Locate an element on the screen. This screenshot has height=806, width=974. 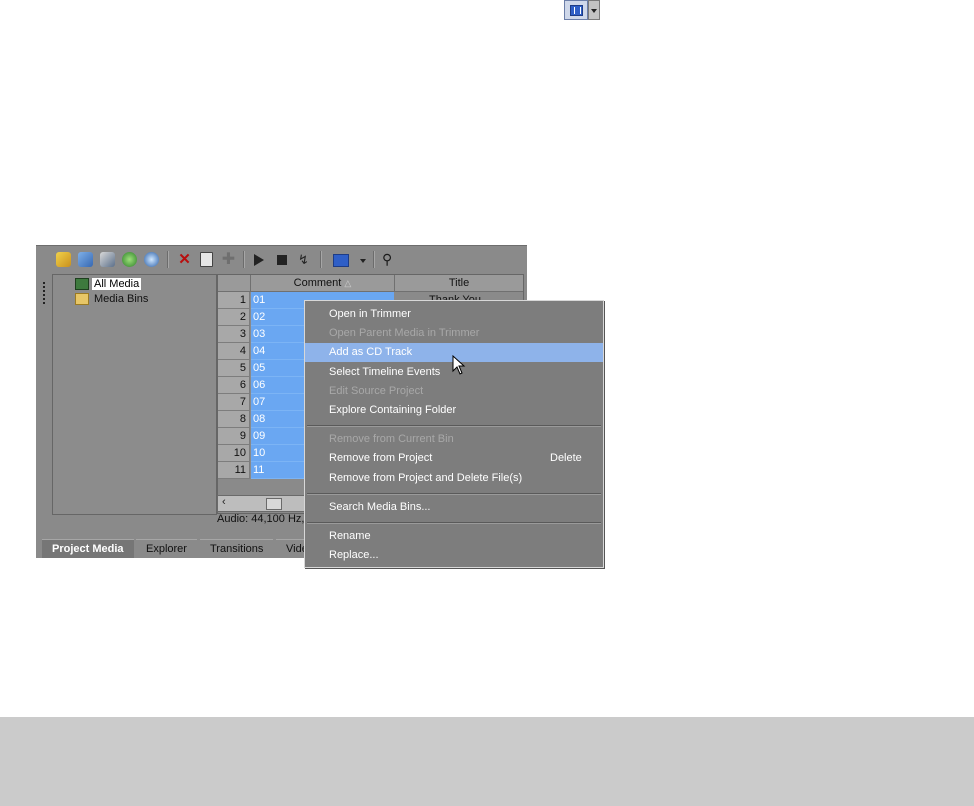
menu-item-shortcut: Delete is located at coordinates (566, 458).